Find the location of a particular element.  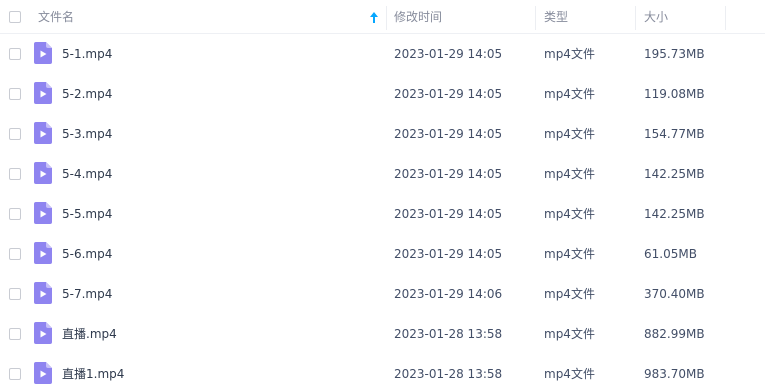

file-row: 5-7.mp4 2023-01-29 14:06 mp4文件 370.40MB is located at coordinates (382, 294).